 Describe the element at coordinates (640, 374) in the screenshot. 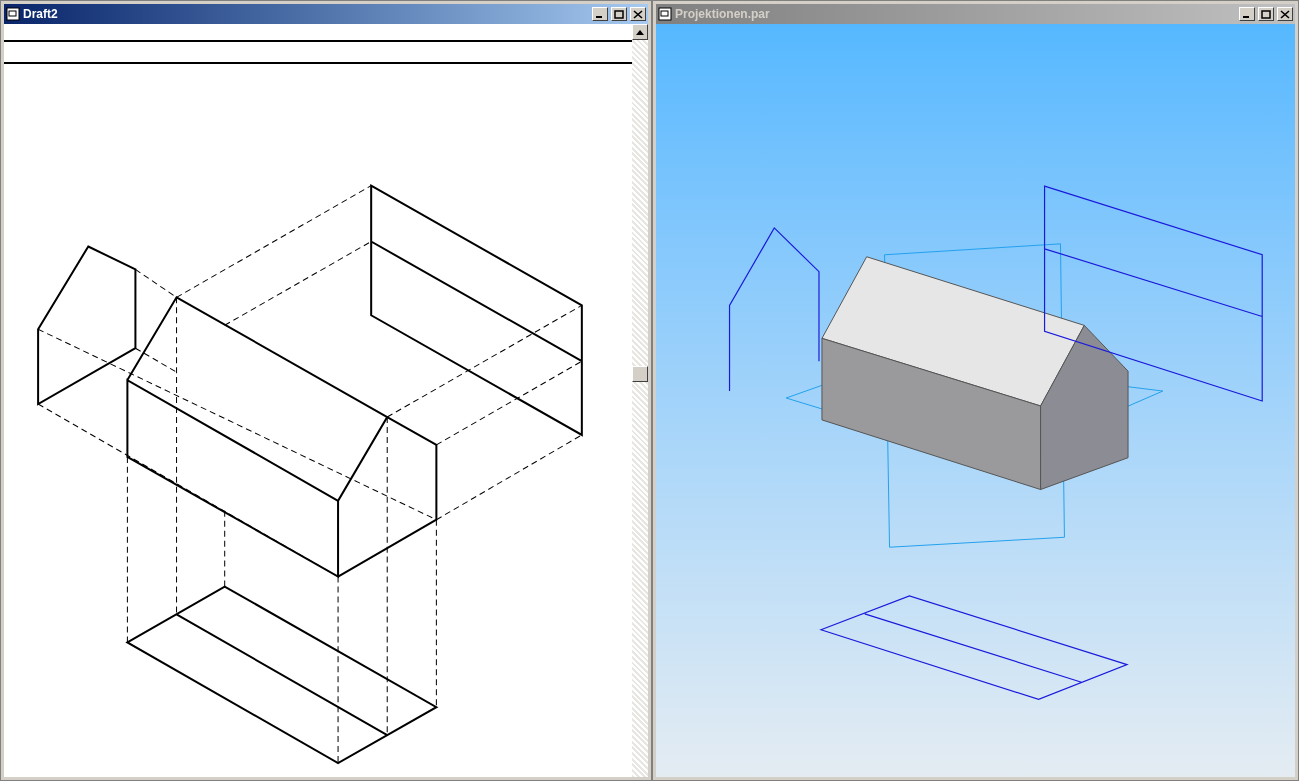

I see `scrollbar-thumb` at that location.